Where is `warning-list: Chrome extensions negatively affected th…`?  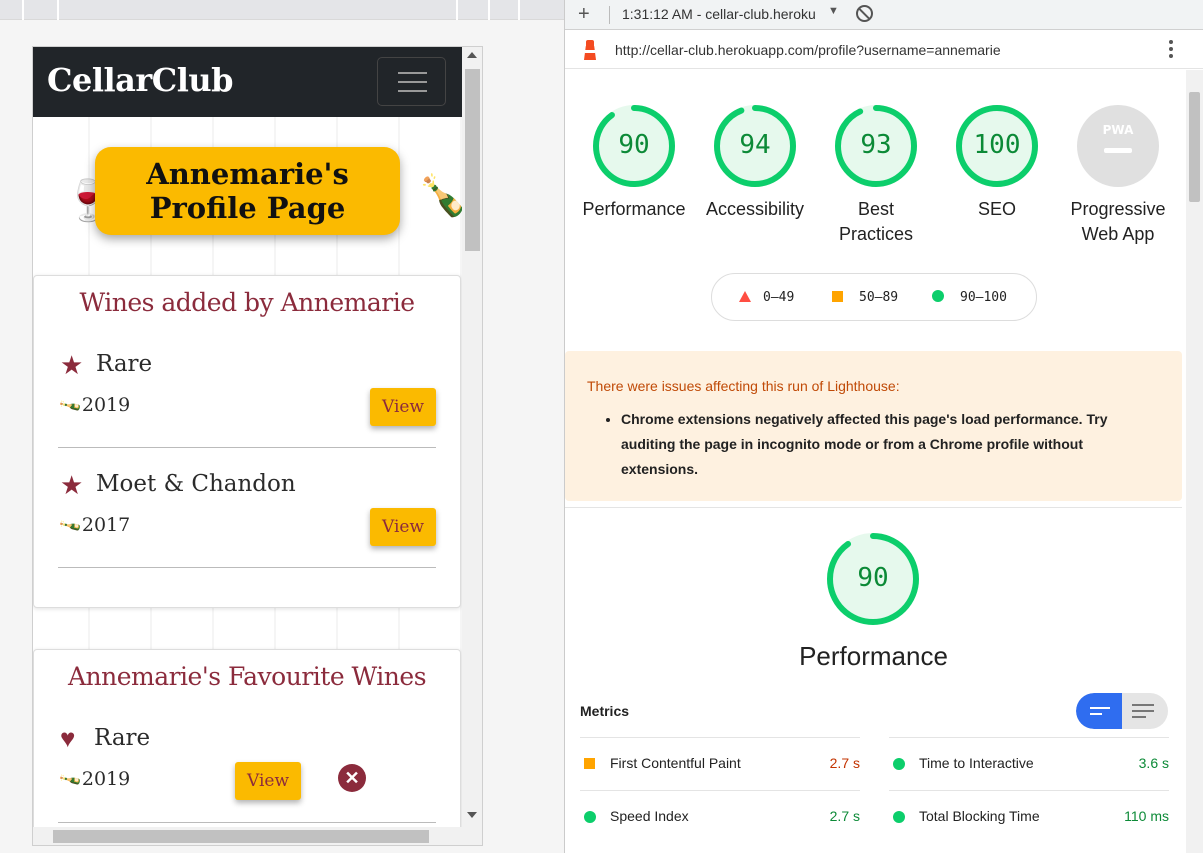 warning-list: Chrome extensions negatively affected th… is located at coordinates (881, 444).